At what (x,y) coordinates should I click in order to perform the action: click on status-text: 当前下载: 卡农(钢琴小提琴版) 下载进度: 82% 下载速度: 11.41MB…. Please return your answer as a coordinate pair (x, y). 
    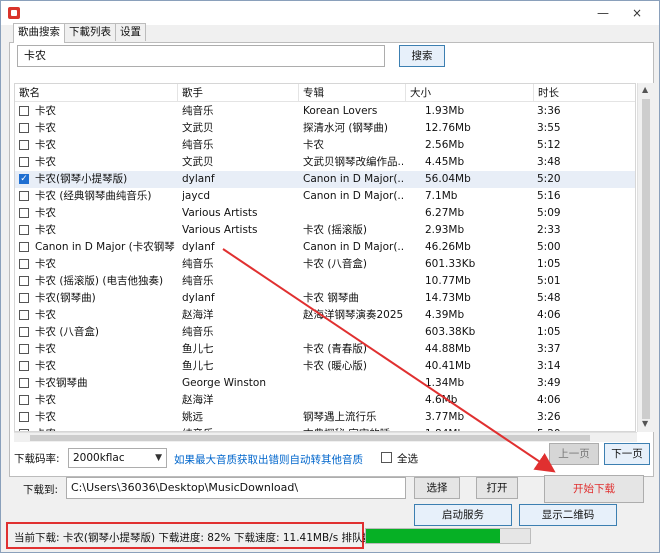
    Looking at the image, I should click on (199, 538).